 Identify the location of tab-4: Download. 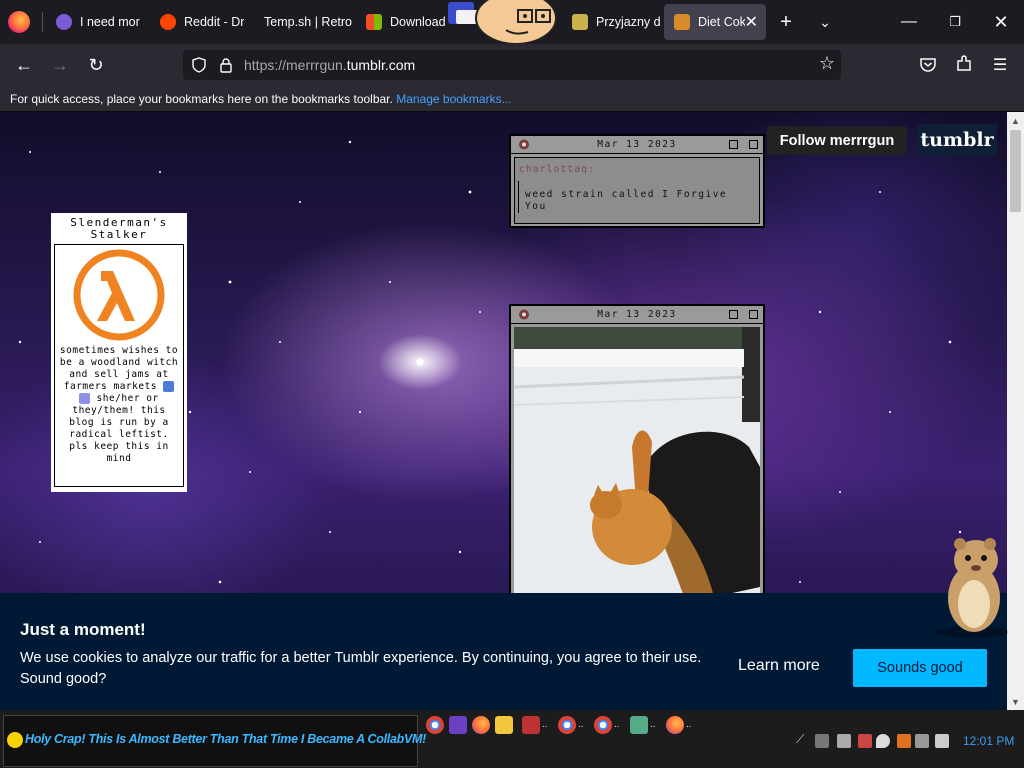
(406, 22).